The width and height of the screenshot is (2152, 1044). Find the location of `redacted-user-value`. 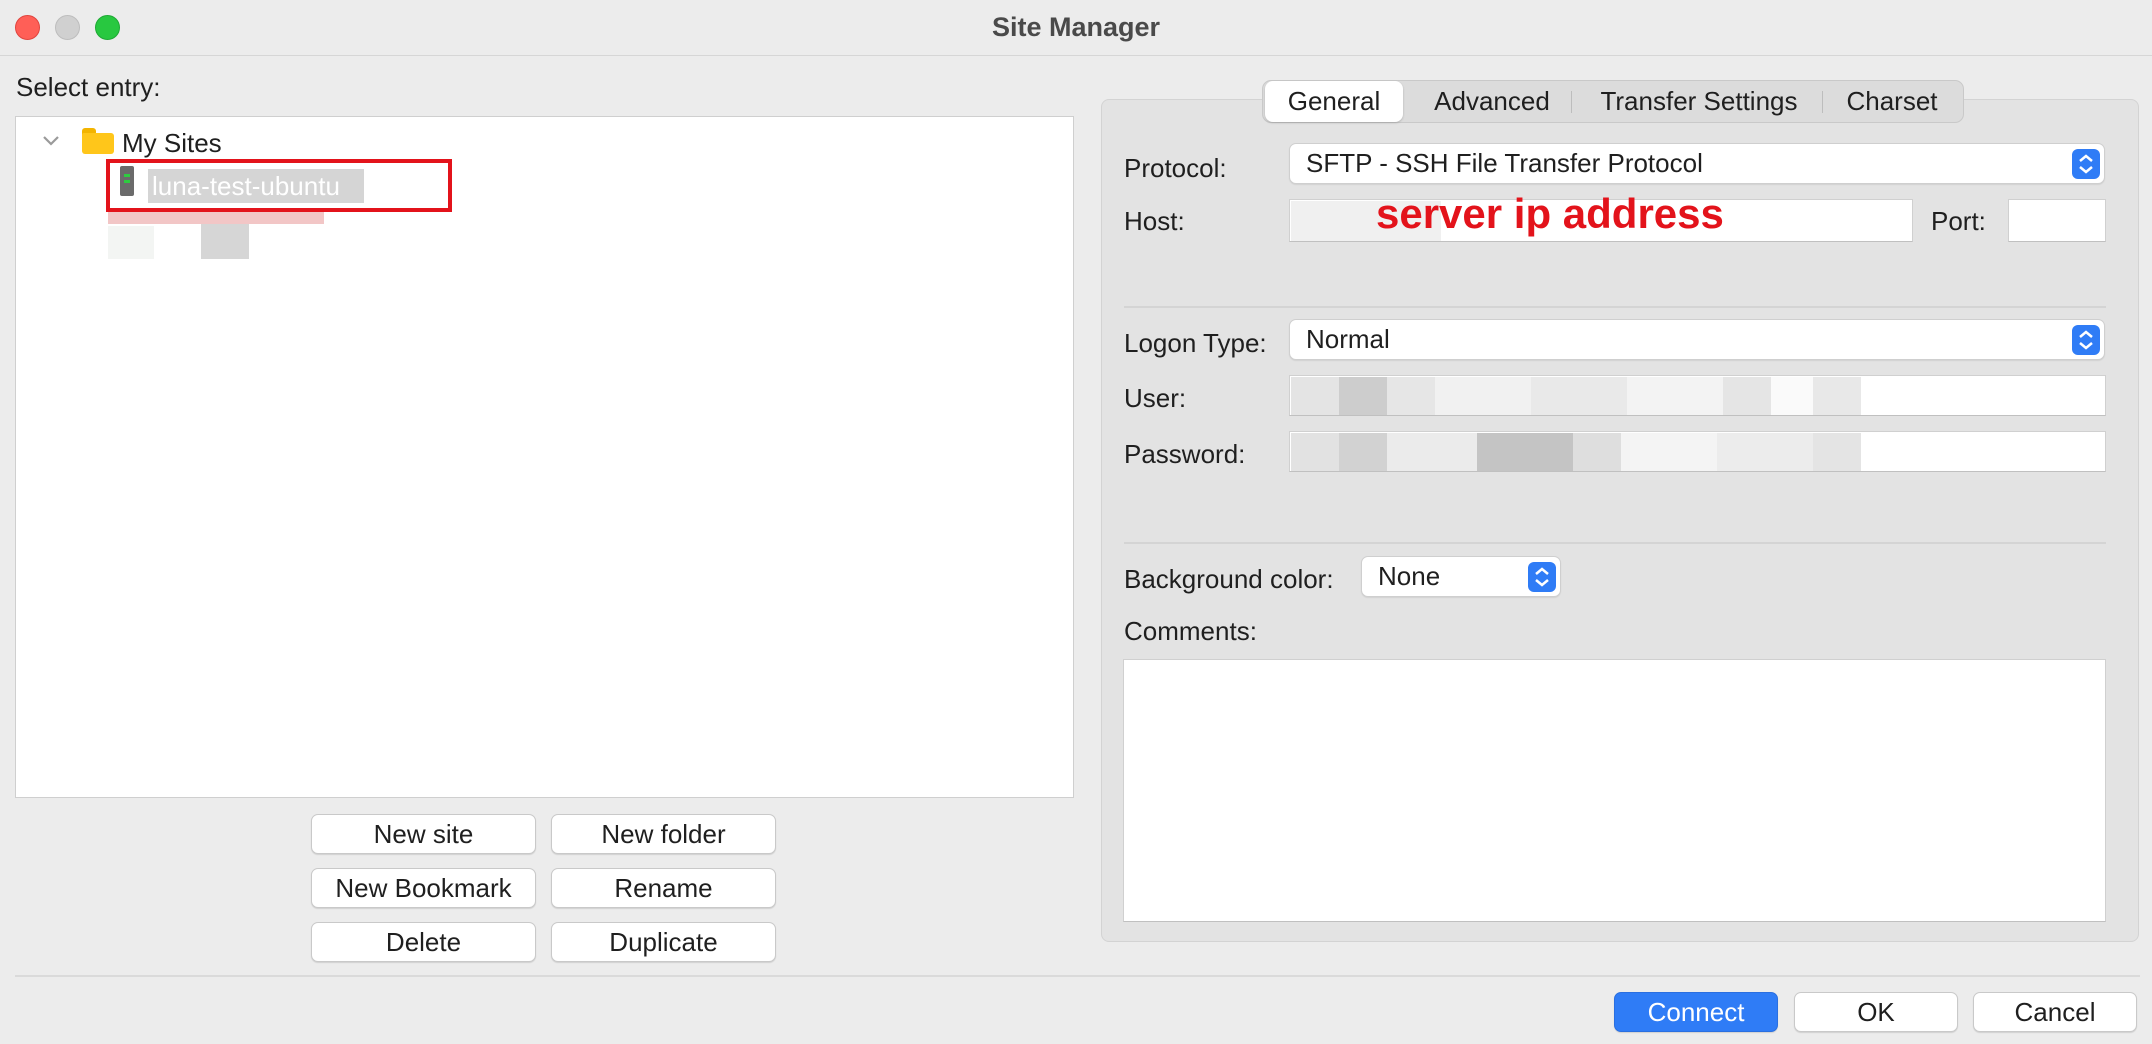

redacted-user-value is located at coordinates (1576, 396).